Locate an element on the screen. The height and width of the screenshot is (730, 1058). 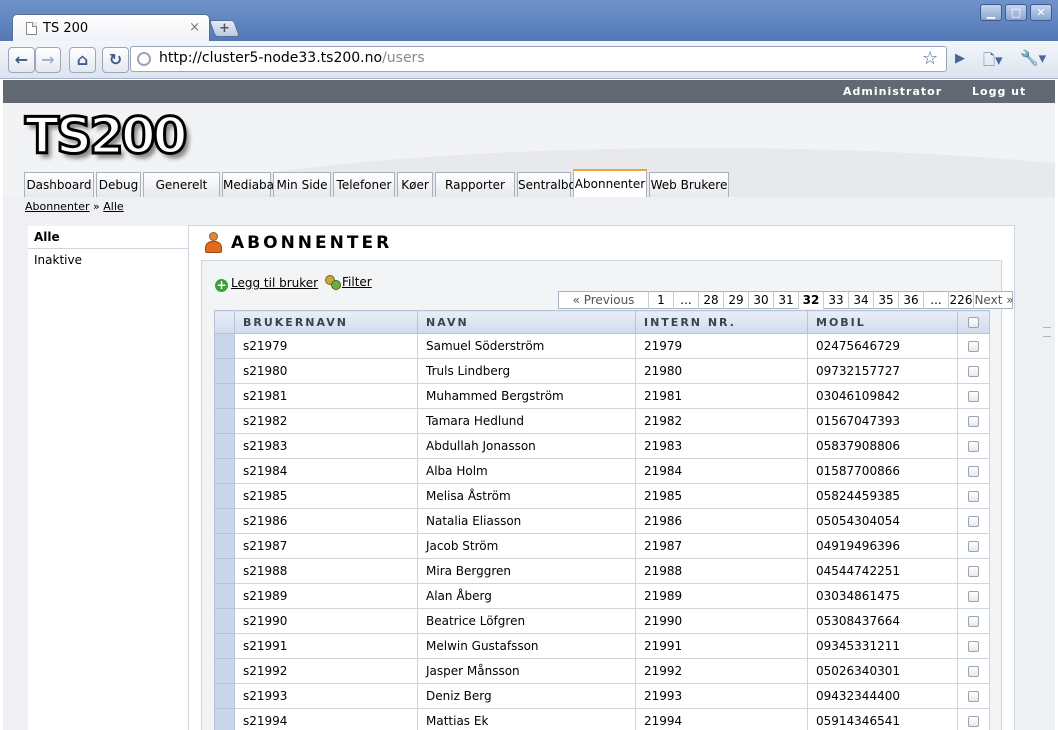
back-button: ← is located at coordinates (21, 60).